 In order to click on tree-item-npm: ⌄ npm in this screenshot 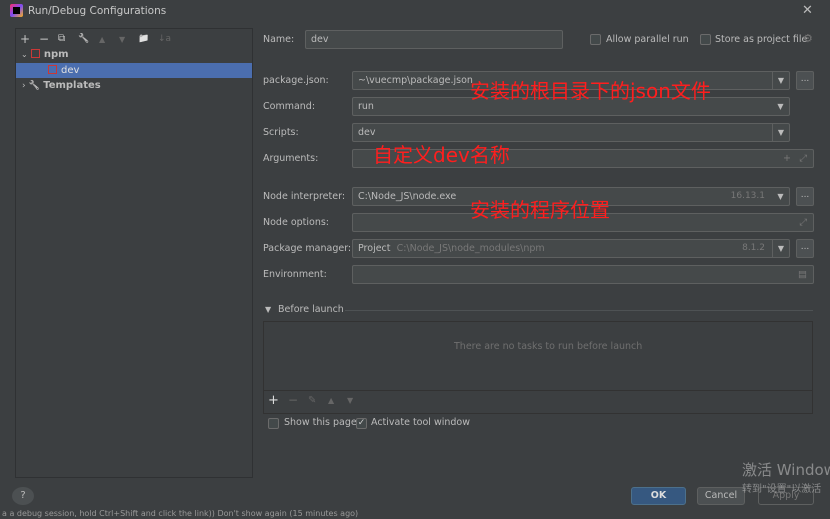, I will do `click(134, 54)`.